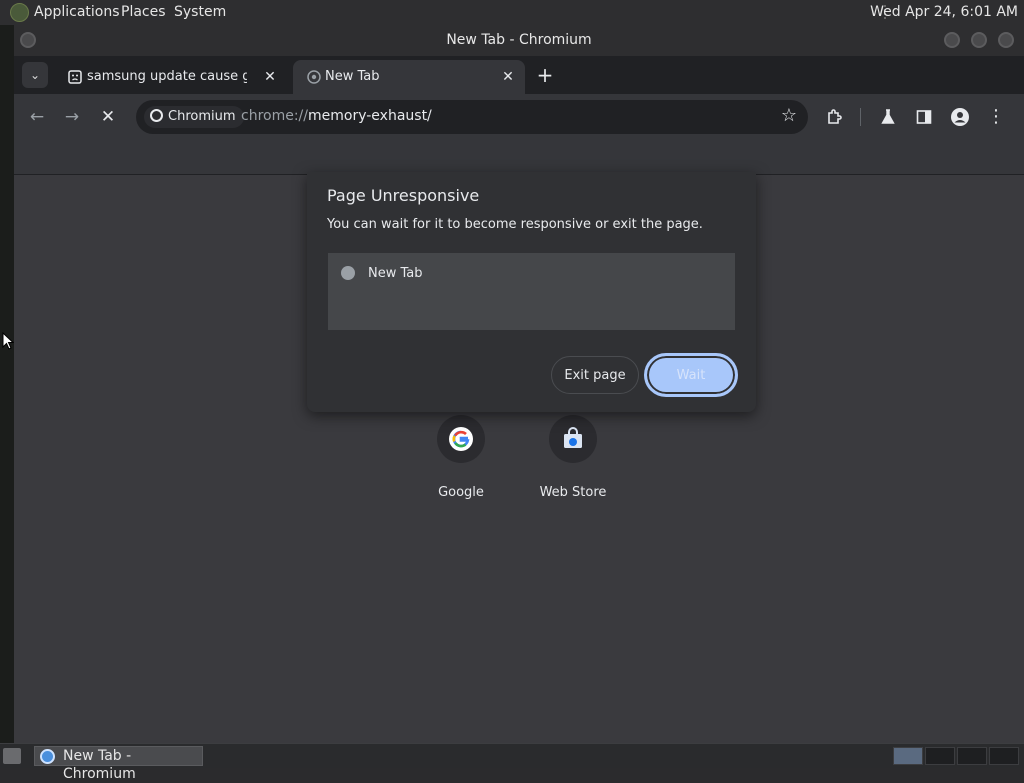 This screenshot has width=1024, height=783. I want to click on url-text: chrome://memory-exhaust/, so click(336, 116).